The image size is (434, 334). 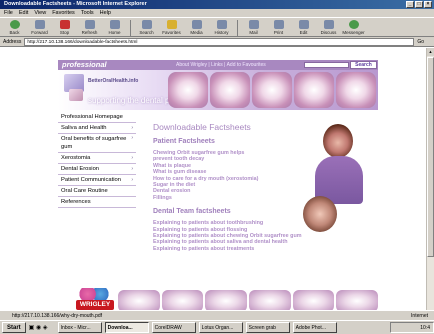 I want to click on quick-launch-icons: ▣ ◉ ◈, so click(x=42, y=327).